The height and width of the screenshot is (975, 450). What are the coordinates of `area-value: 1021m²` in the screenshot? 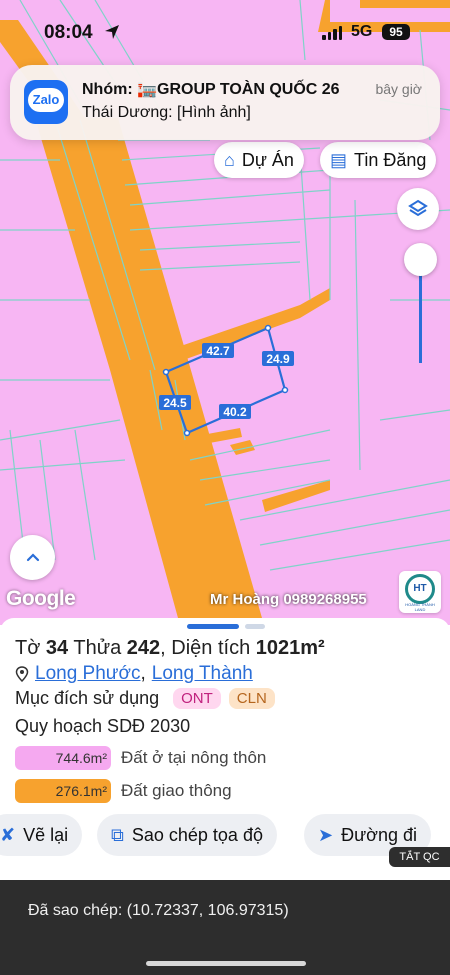 It's located at (290, 648).